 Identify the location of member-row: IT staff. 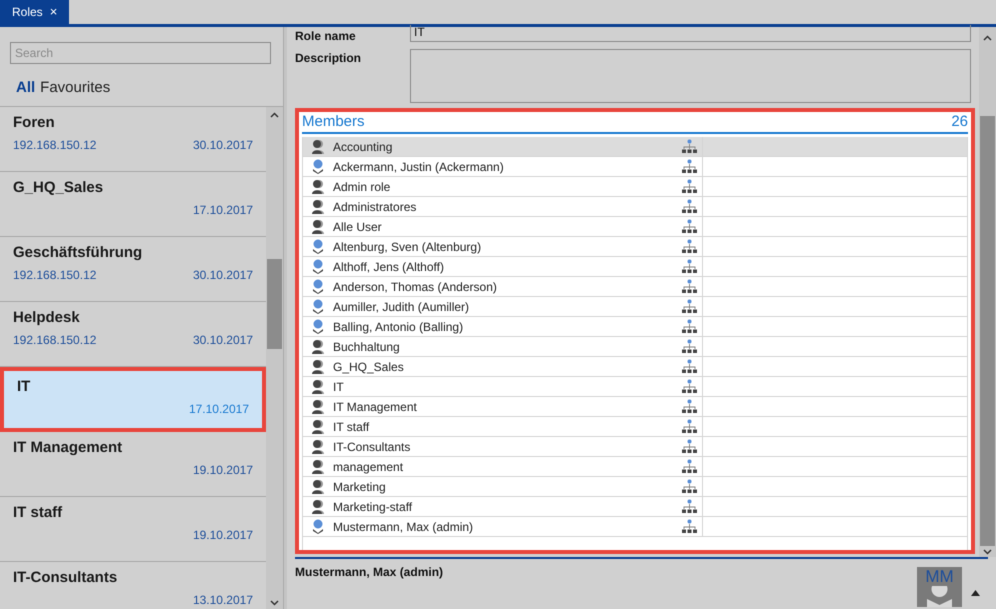
(635, 427).